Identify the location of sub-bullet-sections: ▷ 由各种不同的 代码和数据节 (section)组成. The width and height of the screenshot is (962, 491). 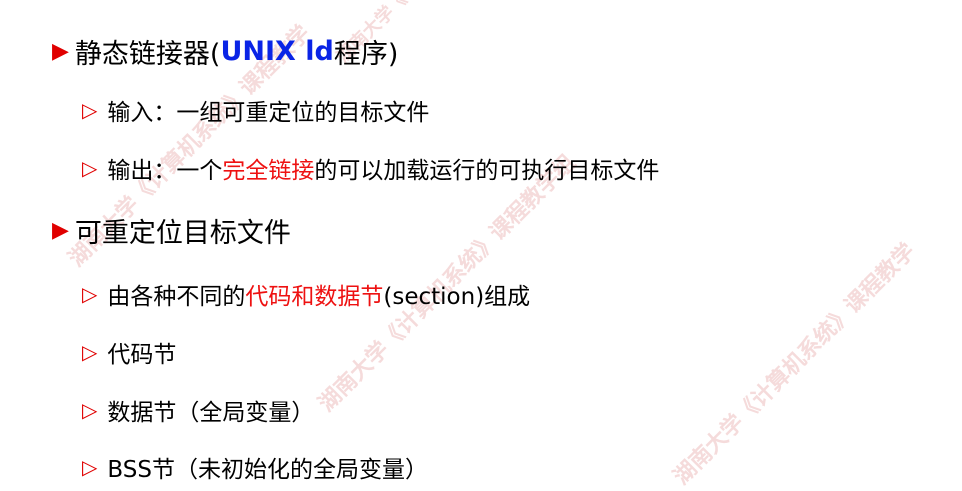
(306, 294).